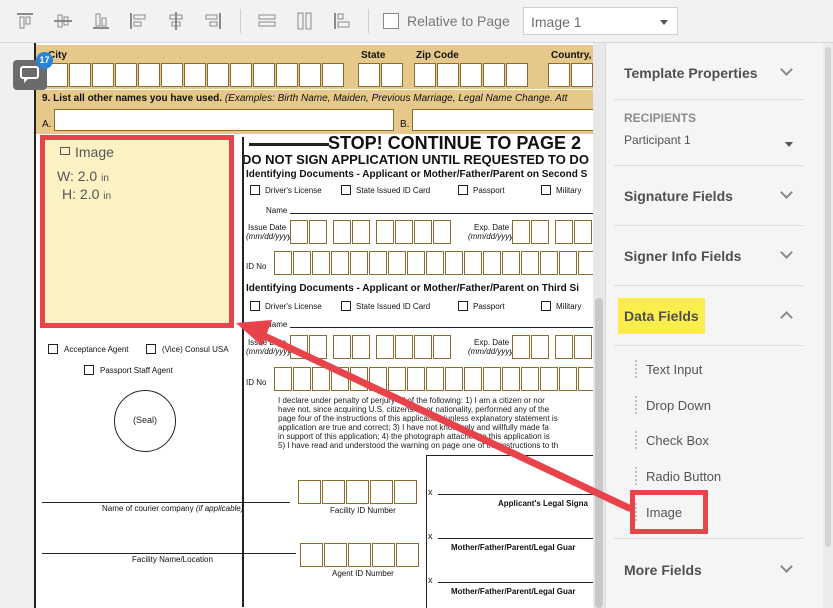 The image size is (833, 608). I want to click on passport-staff-checkbox, so click(89, 370).